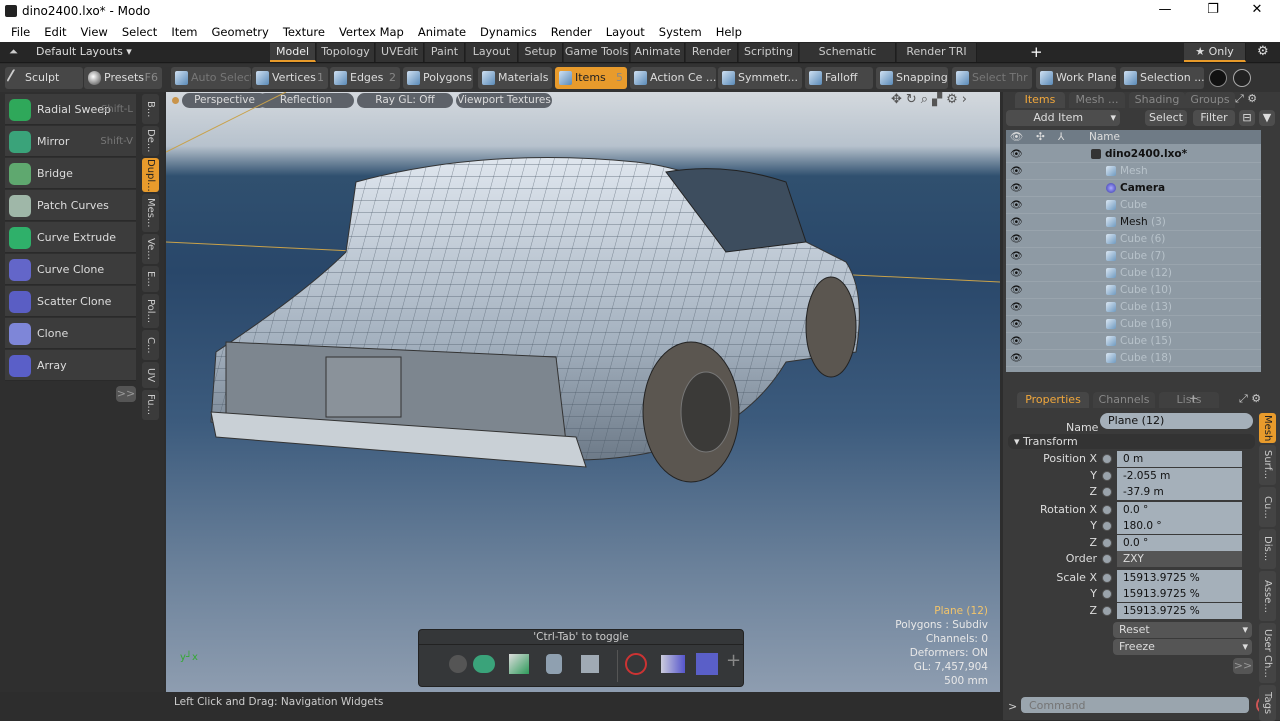 This screenshot has height=721, width=1280. What do you see at coordinates (1179, 526) in the screenshot?
I see `prop-field-y-4: 180.0 °` at bounding box center [1179, 526].